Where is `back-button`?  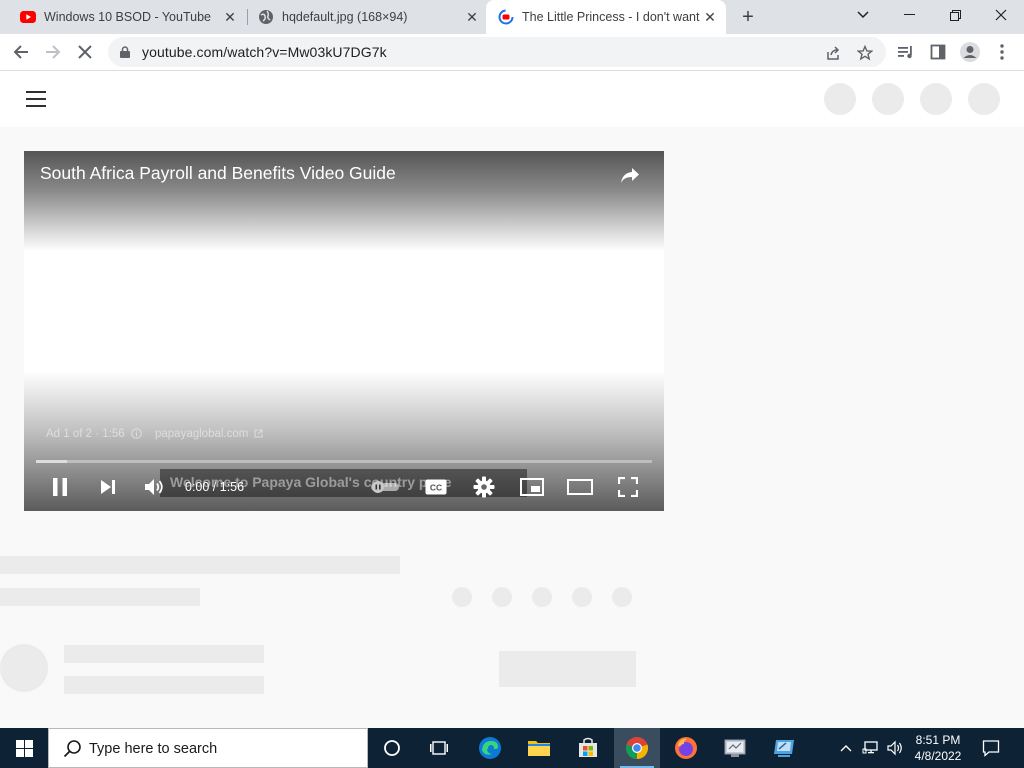
back-button is located at coordinates (21, 52).